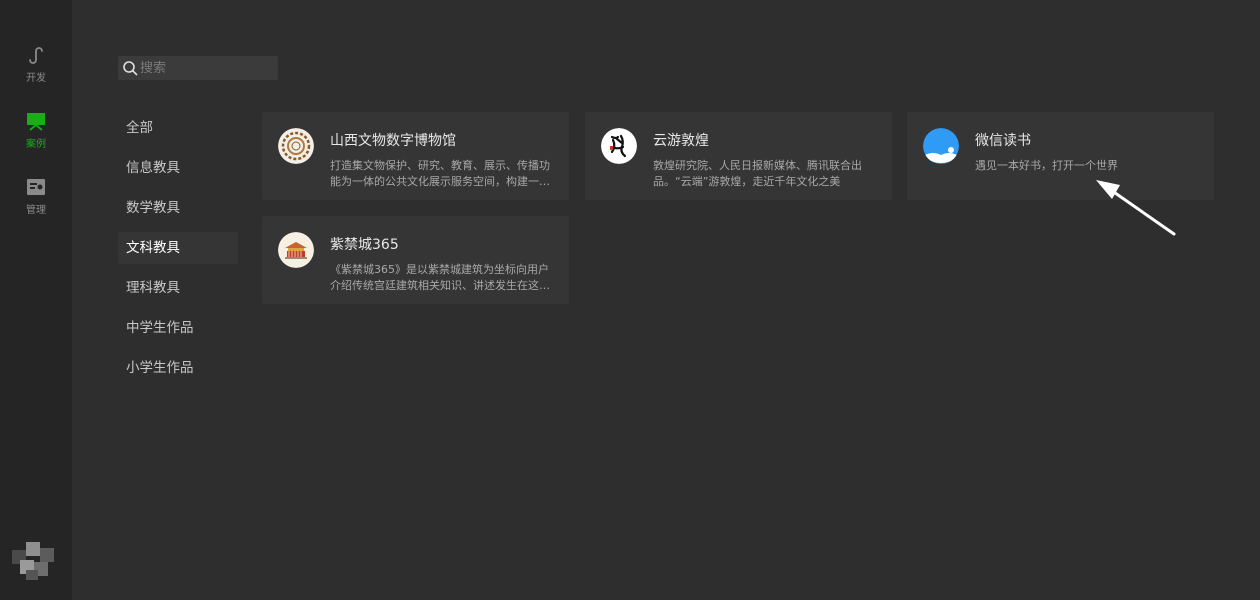 The width and height of the screenshot is (1260, 600). What do you see at coordinates (178, 288) in the screenshot?
I see `category-science-tools: 理科教具` at bounding box center [178, 288].